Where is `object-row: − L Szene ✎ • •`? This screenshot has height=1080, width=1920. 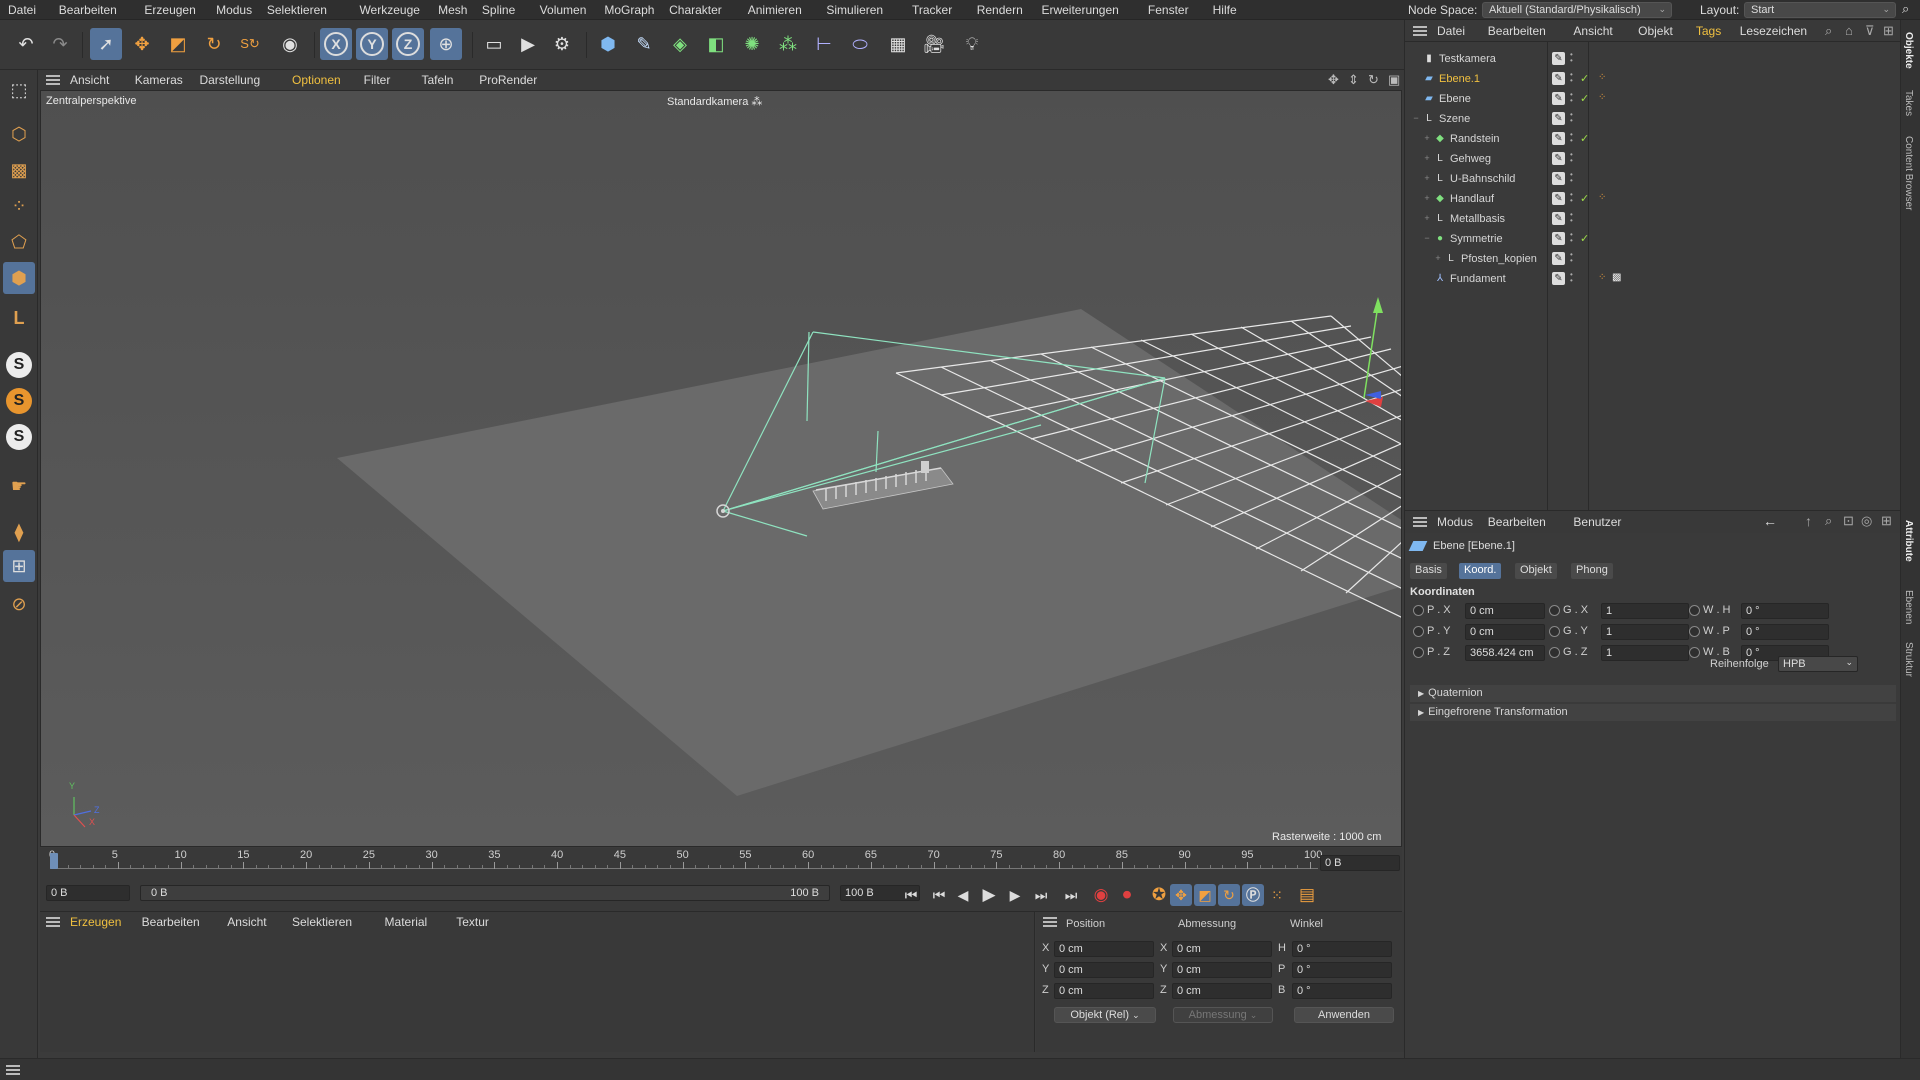
object-row: − L Szene ✎ • • is located at coordinates (1653, 120).